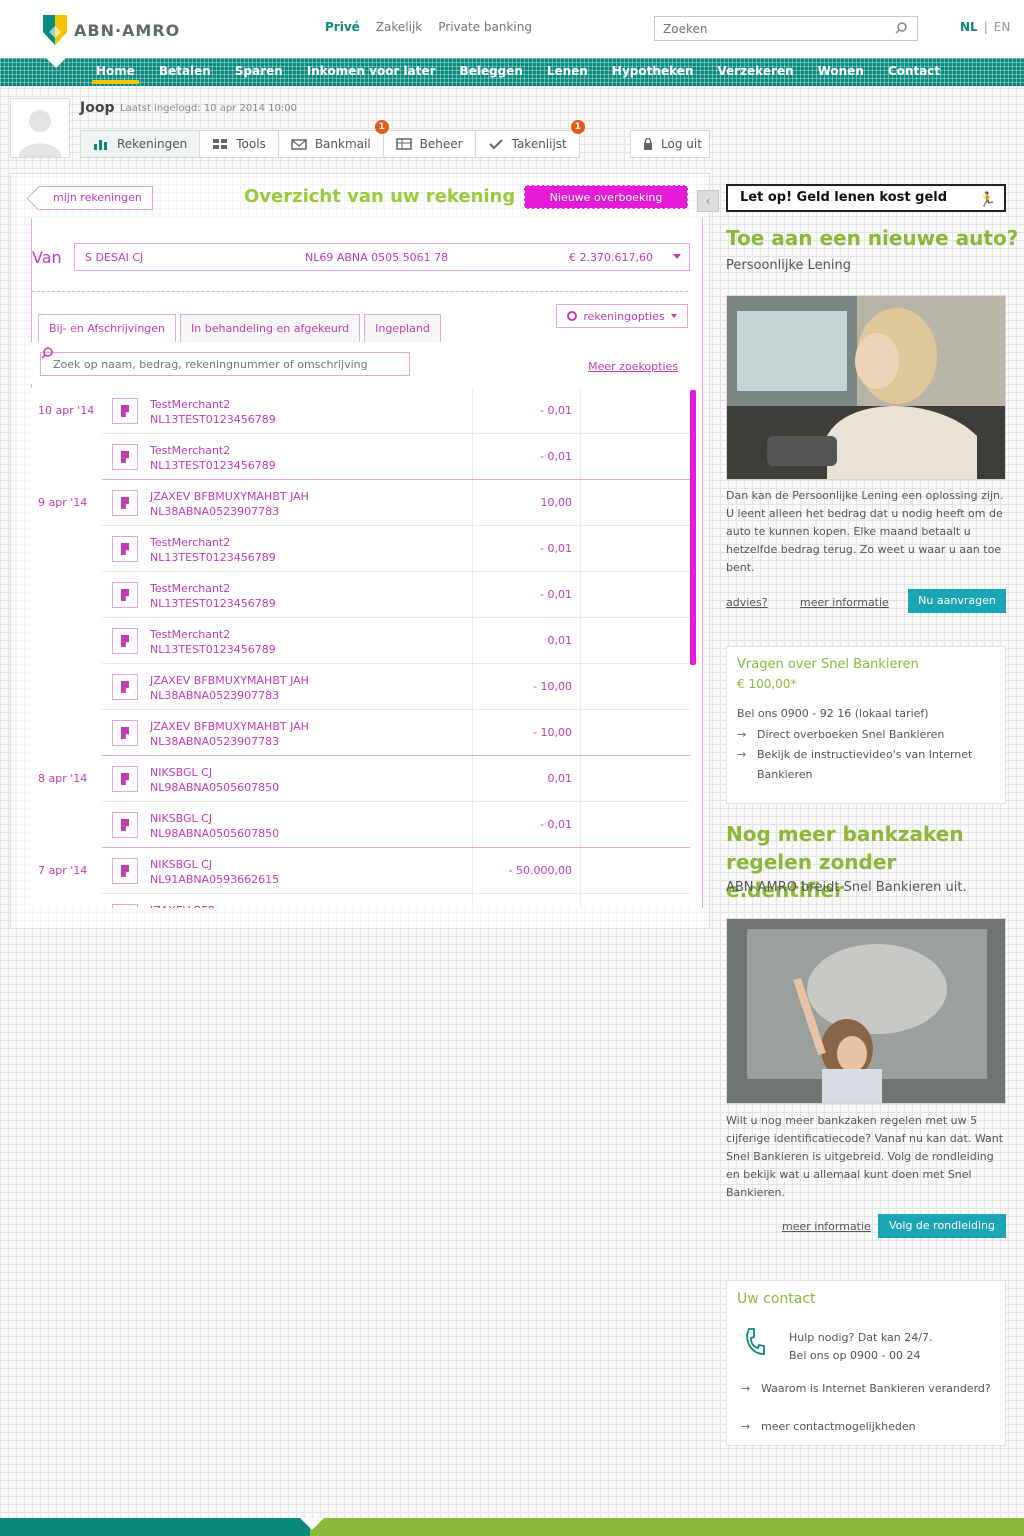 This screenshot has height=1536, width=1024. What do you see at coordinates (115, 75) in the screenshot?
I see `nav-home: Home` at bounding box center [115, 75].